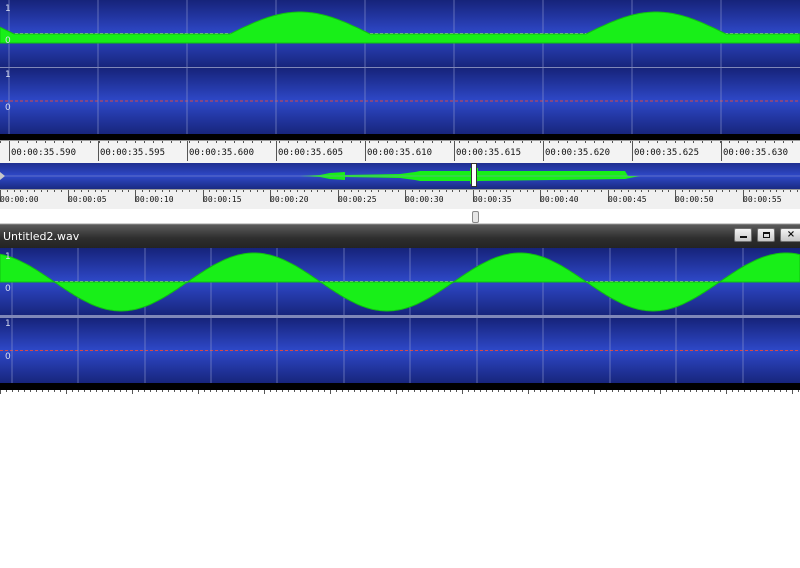 Image resolution: width=800 pixels, height=568 pixels. I want to click on overview-strip, so click(400, 176).